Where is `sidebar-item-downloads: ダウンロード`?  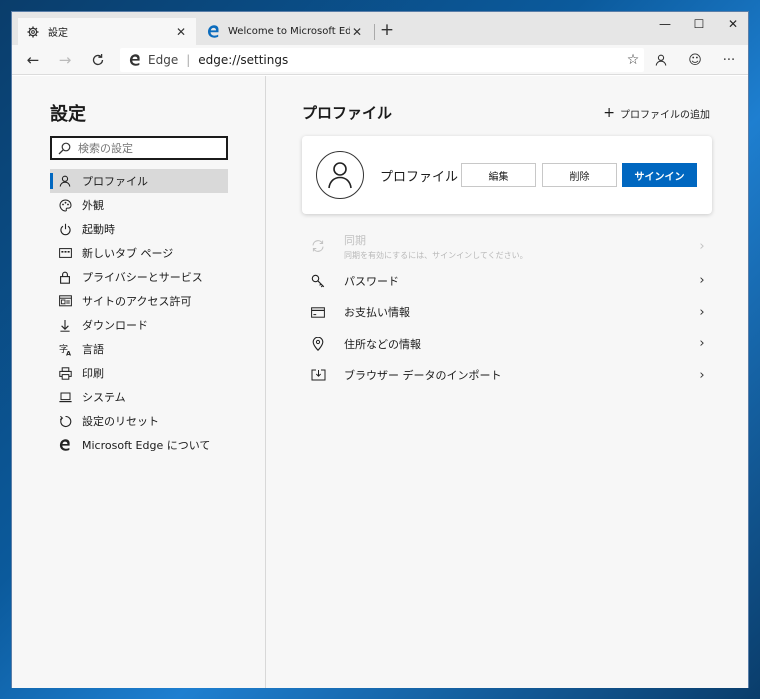
sidebar-item-downloads: ダウンロード is located at coordinates (139, 325).